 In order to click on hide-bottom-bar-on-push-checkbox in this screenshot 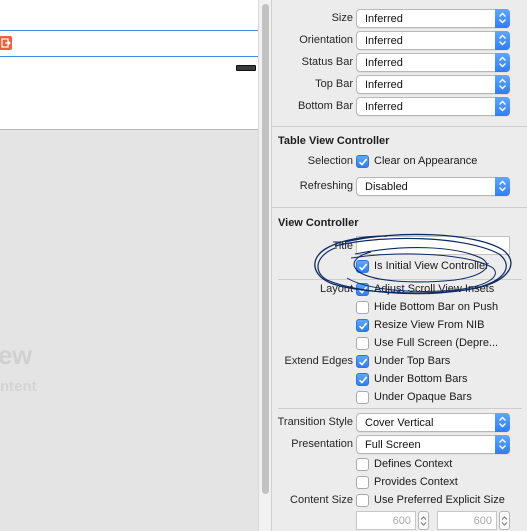, I will do `click(362, 307)`.